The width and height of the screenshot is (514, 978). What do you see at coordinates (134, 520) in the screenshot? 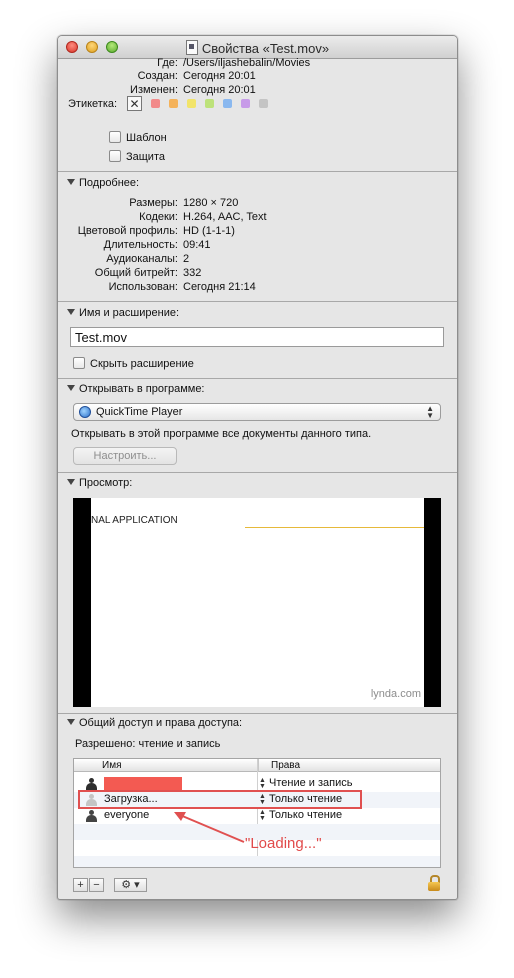
I see `video-frame-text: NAL APPLICATION` at bounding box center [134, 520].